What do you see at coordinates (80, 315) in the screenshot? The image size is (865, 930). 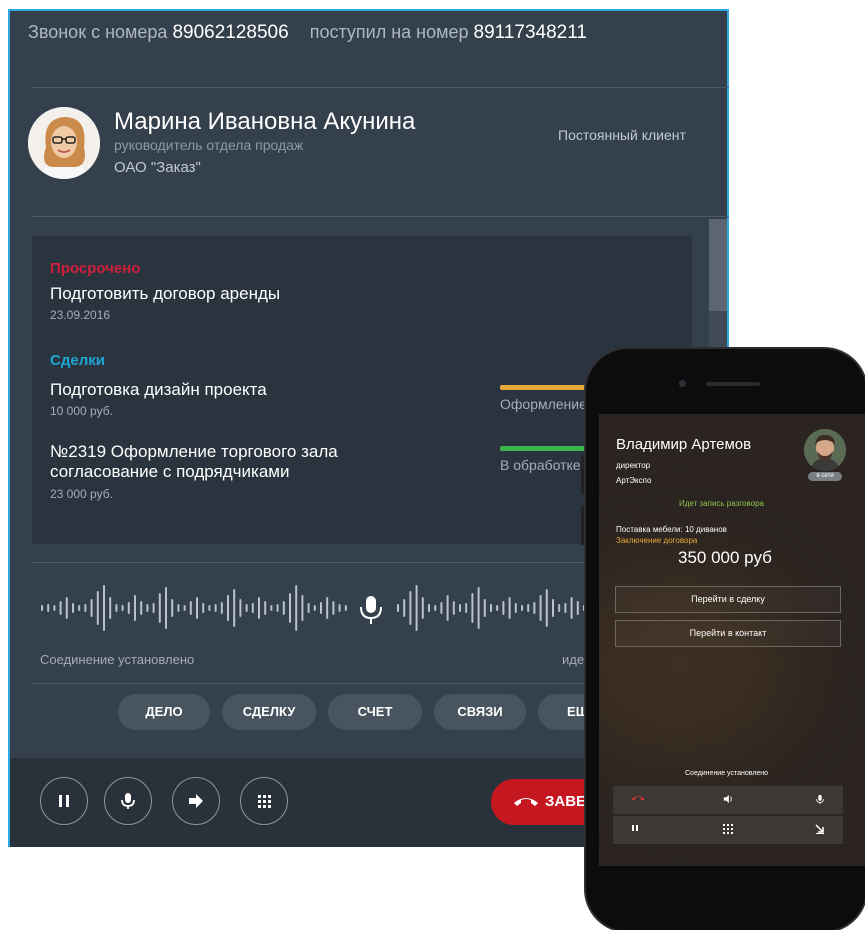 I see `overdue-task-date: 23.09.2016` at bounding box center [80, 315].